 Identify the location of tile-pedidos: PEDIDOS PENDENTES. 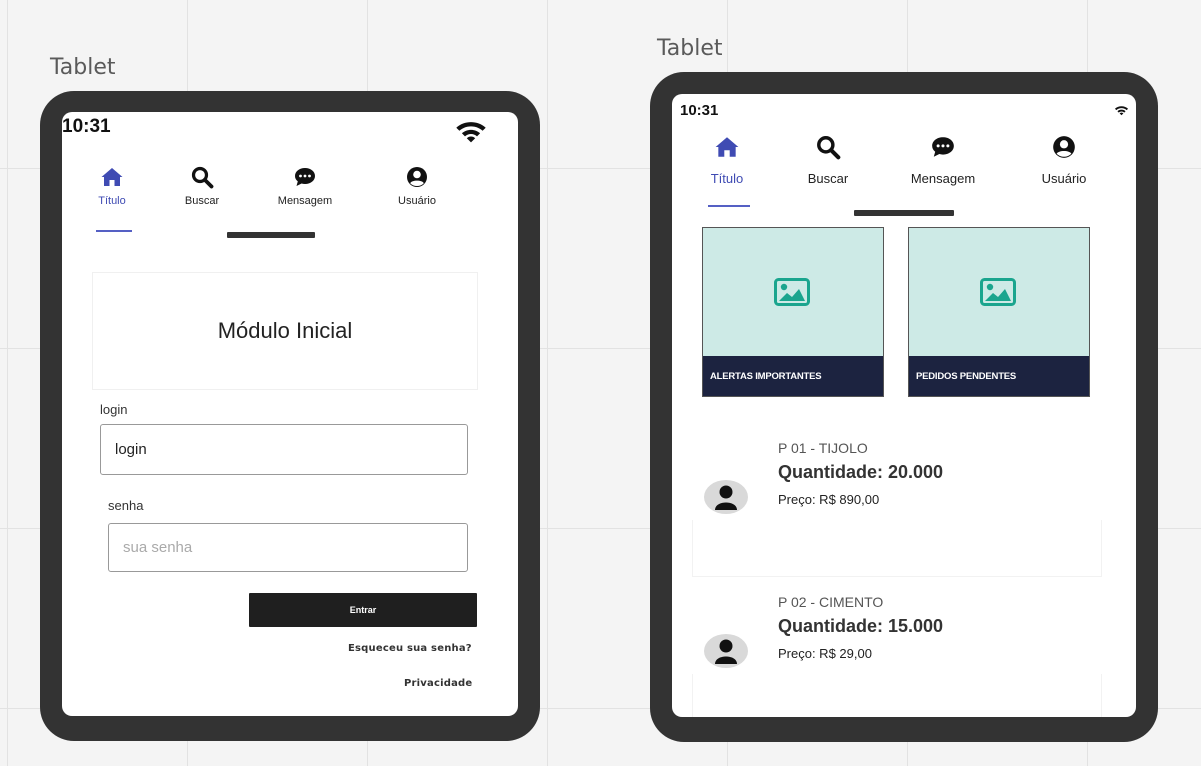
(999, 312).